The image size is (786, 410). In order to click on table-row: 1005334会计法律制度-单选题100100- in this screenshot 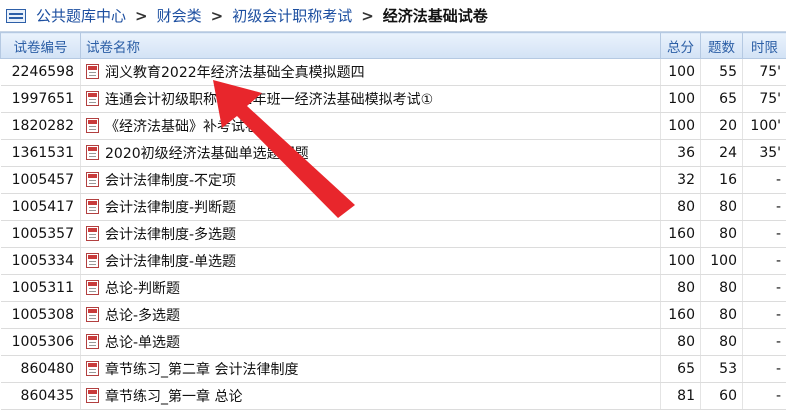, I will do `click(393, 261)`.